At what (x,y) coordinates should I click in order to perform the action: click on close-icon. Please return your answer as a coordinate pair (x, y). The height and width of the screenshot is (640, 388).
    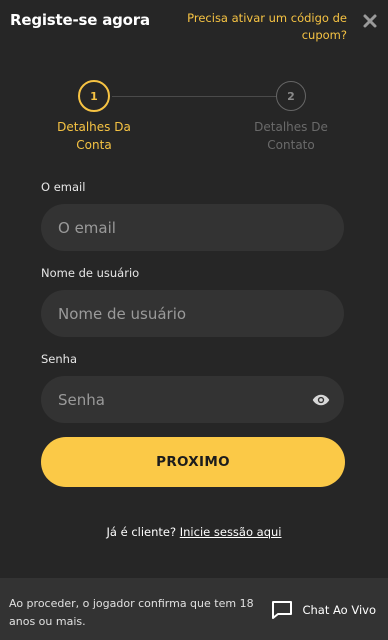
    Looking at the image, I should click on (370, 21).